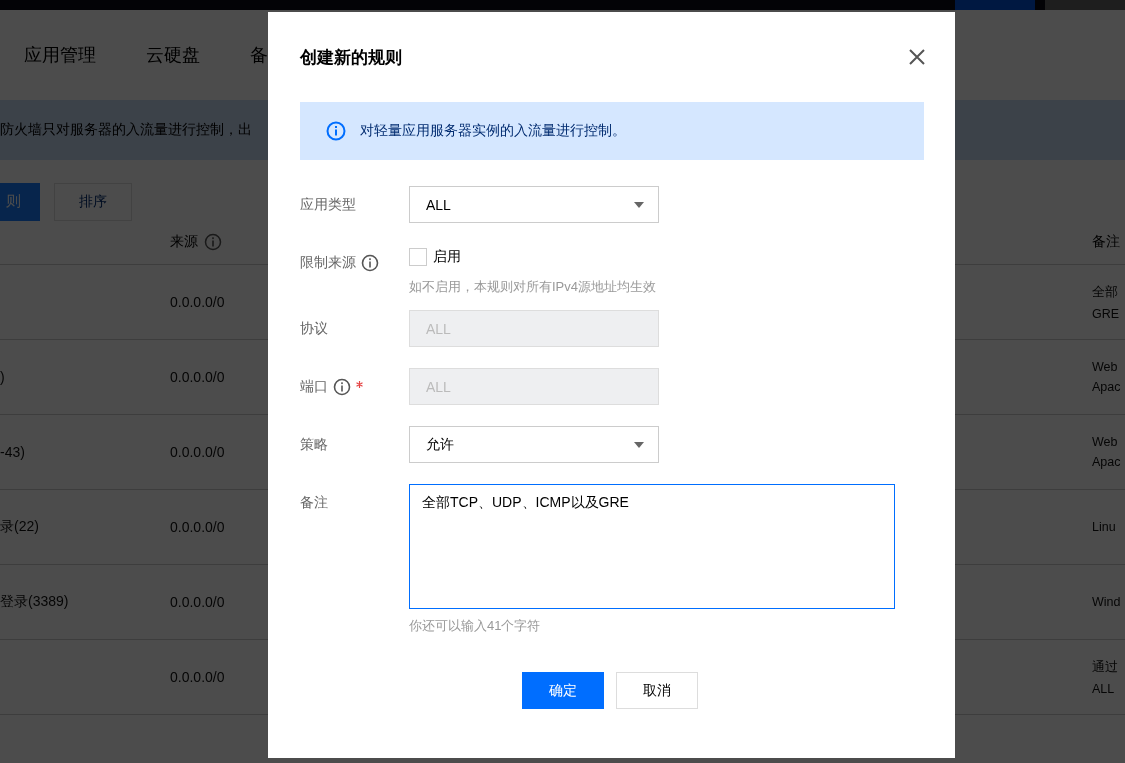  I want to click on field-label: 策略, so click(314, 444).